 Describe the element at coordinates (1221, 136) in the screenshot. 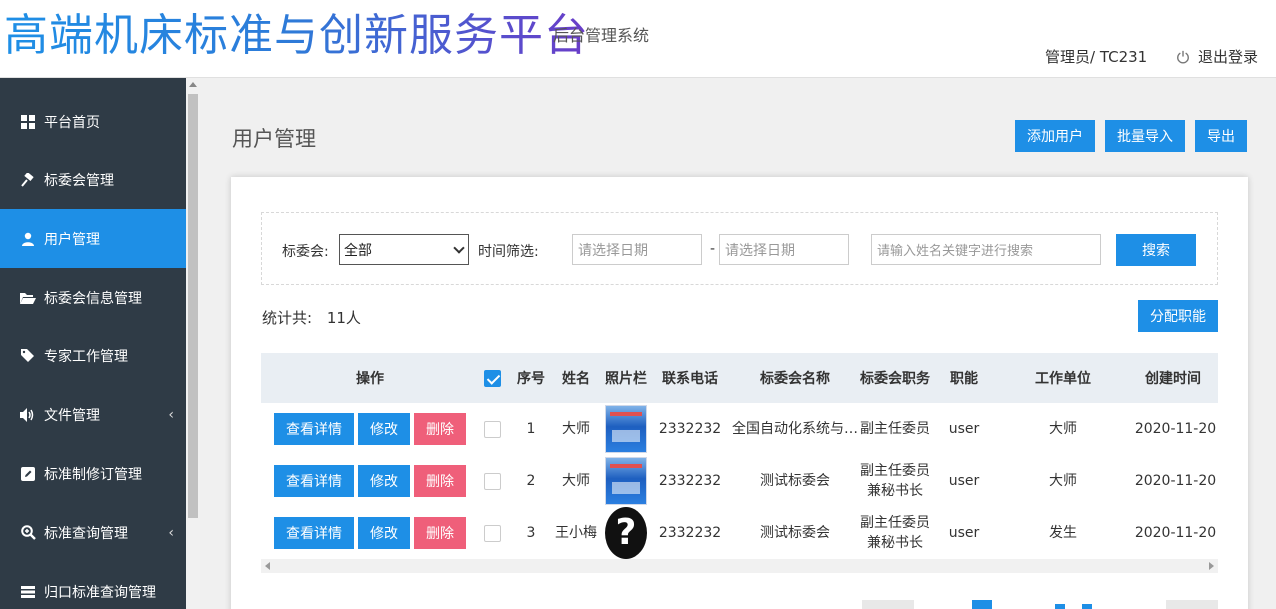

I see `export-button: 导出` at that location.